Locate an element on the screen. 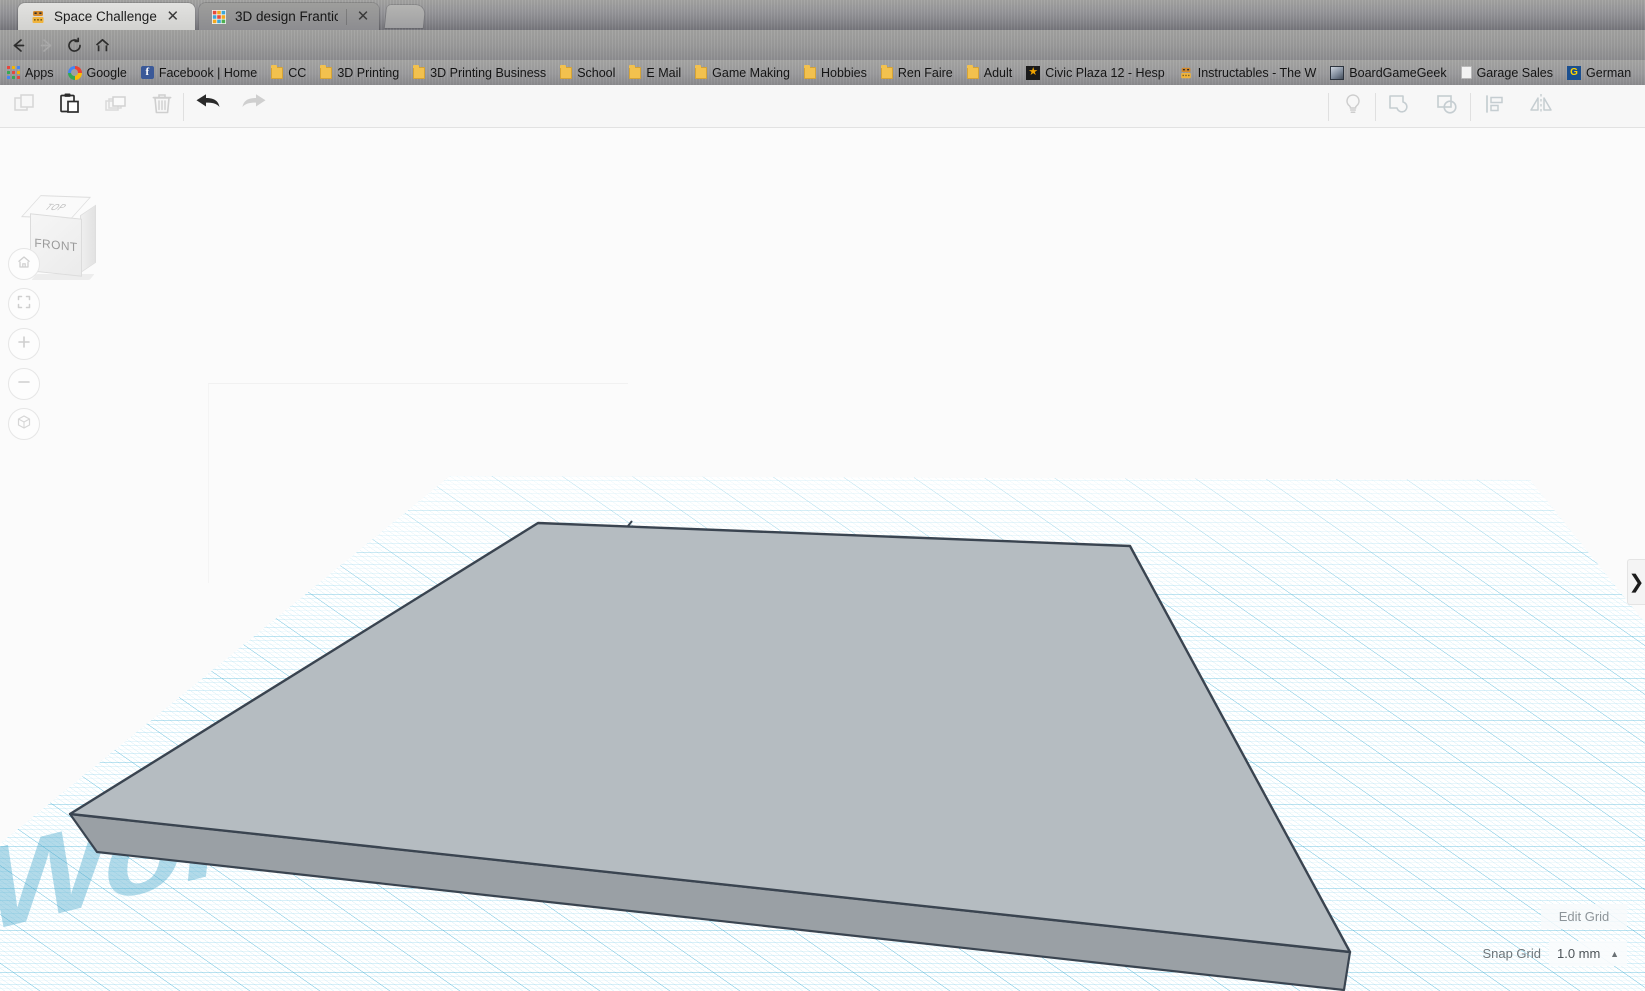  browser-tab-strip: Space Challenge ✕ 3D design Frantic ✕ is located at coordinates (822, 15).